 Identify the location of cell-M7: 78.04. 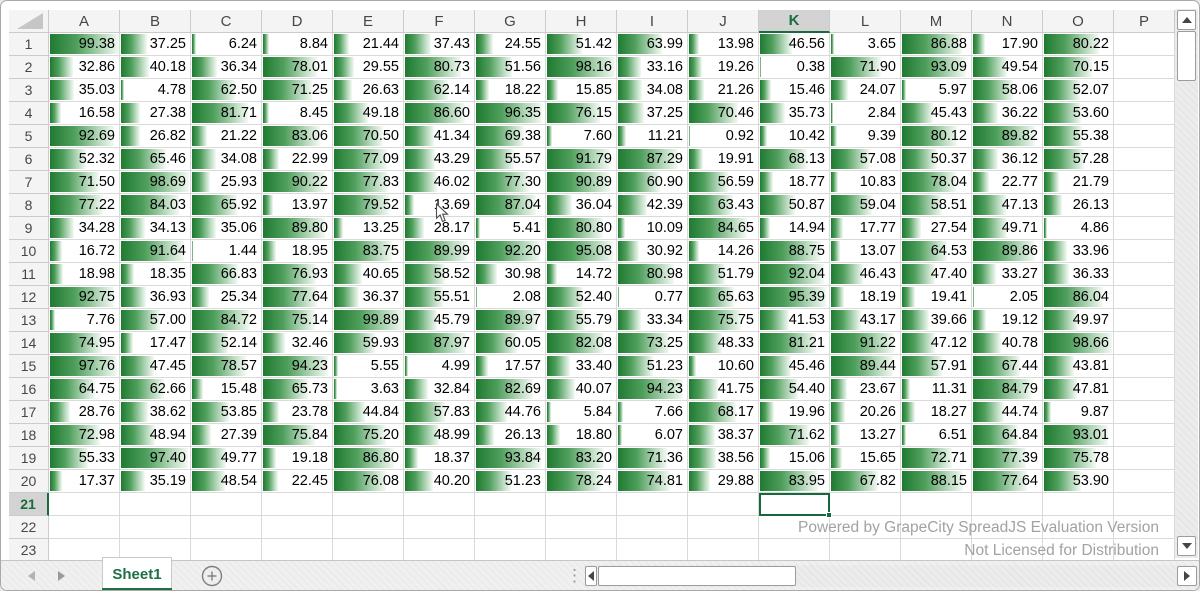
(936, 182).